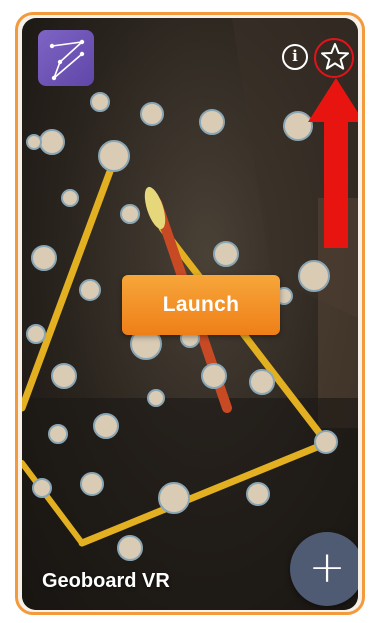 The height and width of the screenshot is (623, 379). Describe the element at coordinates (295, 57) in the screenshot. I see `info-icon: i` at that location.